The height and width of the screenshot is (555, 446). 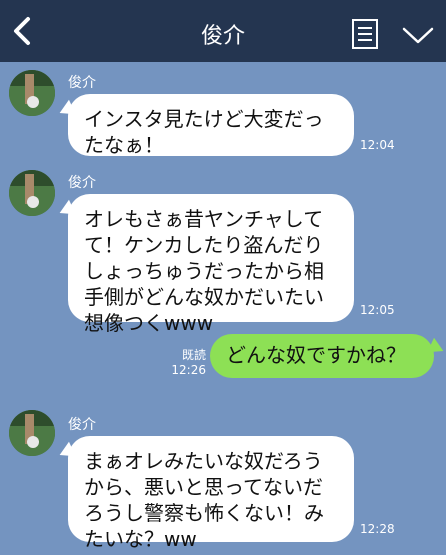 I want to click on note-list-icon, so click(x=365, y=34).